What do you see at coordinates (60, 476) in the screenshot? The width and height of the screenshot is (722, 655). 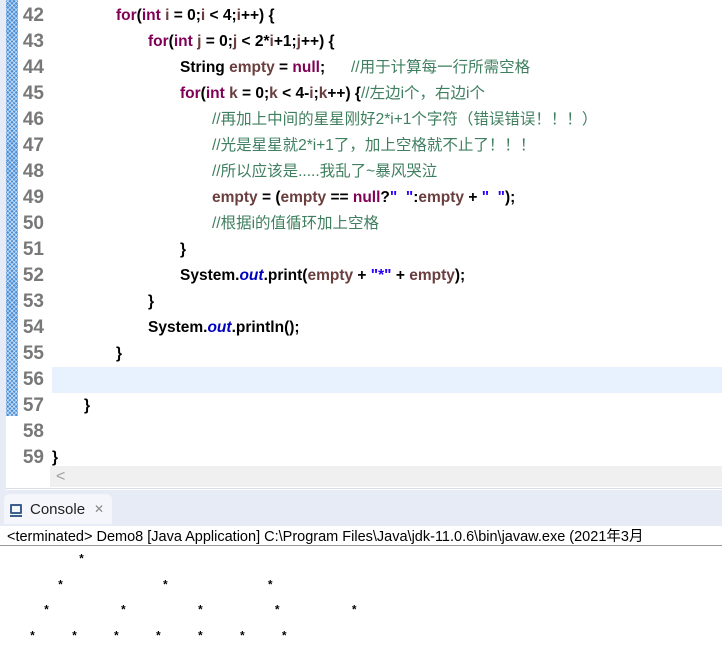 I see `scroll-left-icon: <` at bounding box center [60, 476].